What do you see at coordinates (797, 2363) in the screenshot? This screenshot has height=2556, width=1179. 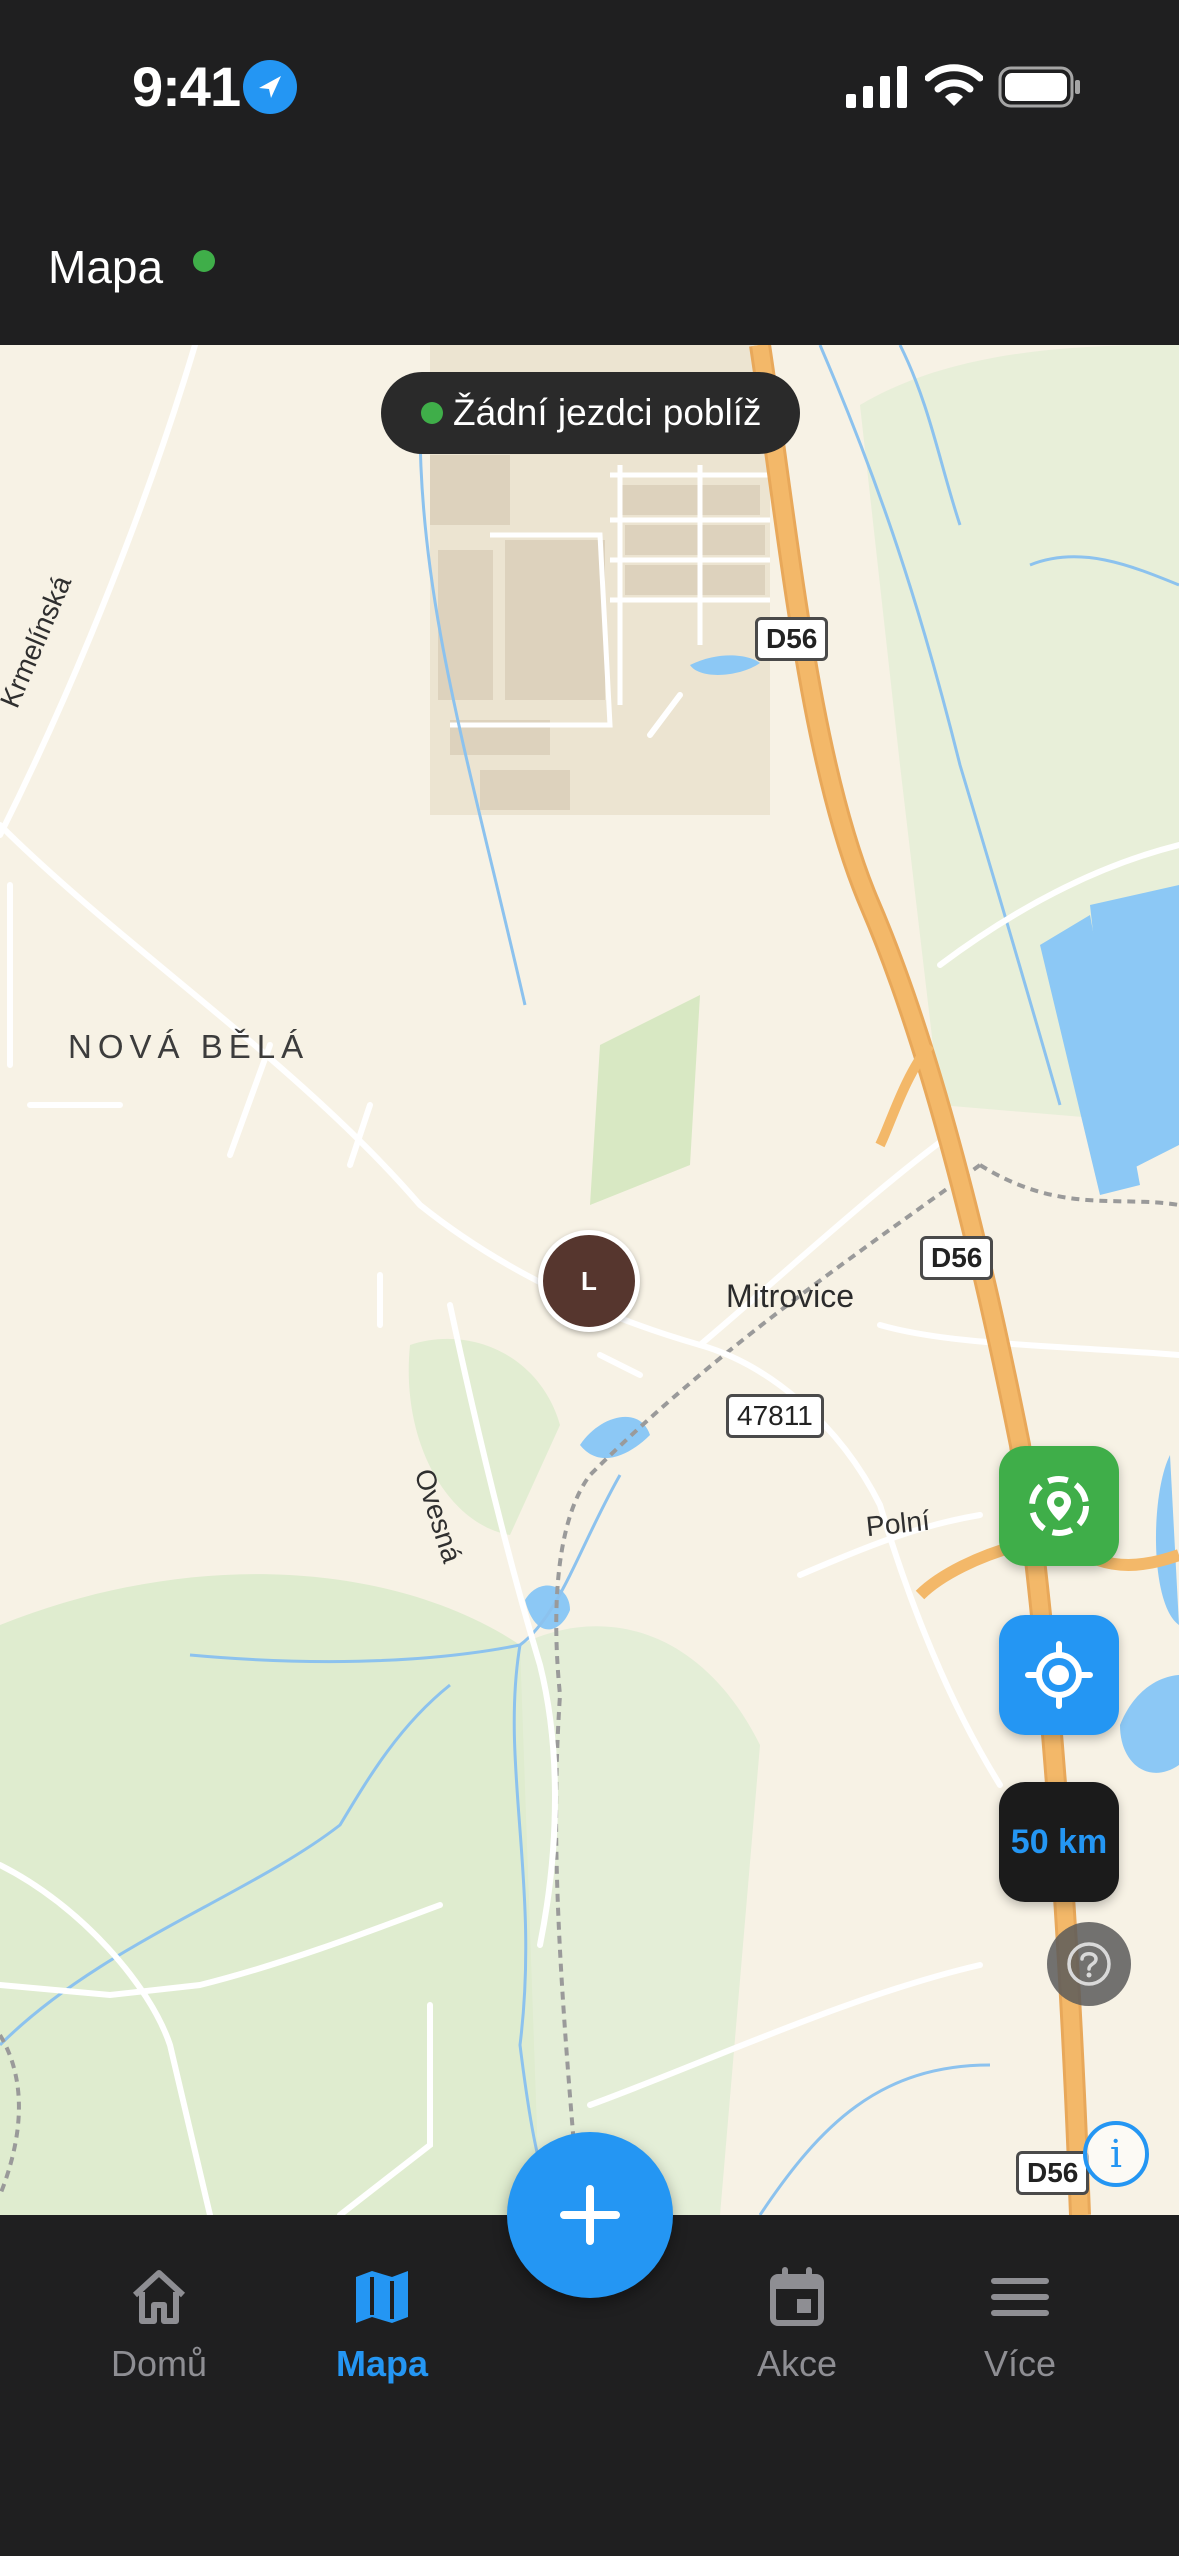 I see `tab-events-label: Akce` at bounding box center [797, 2363].